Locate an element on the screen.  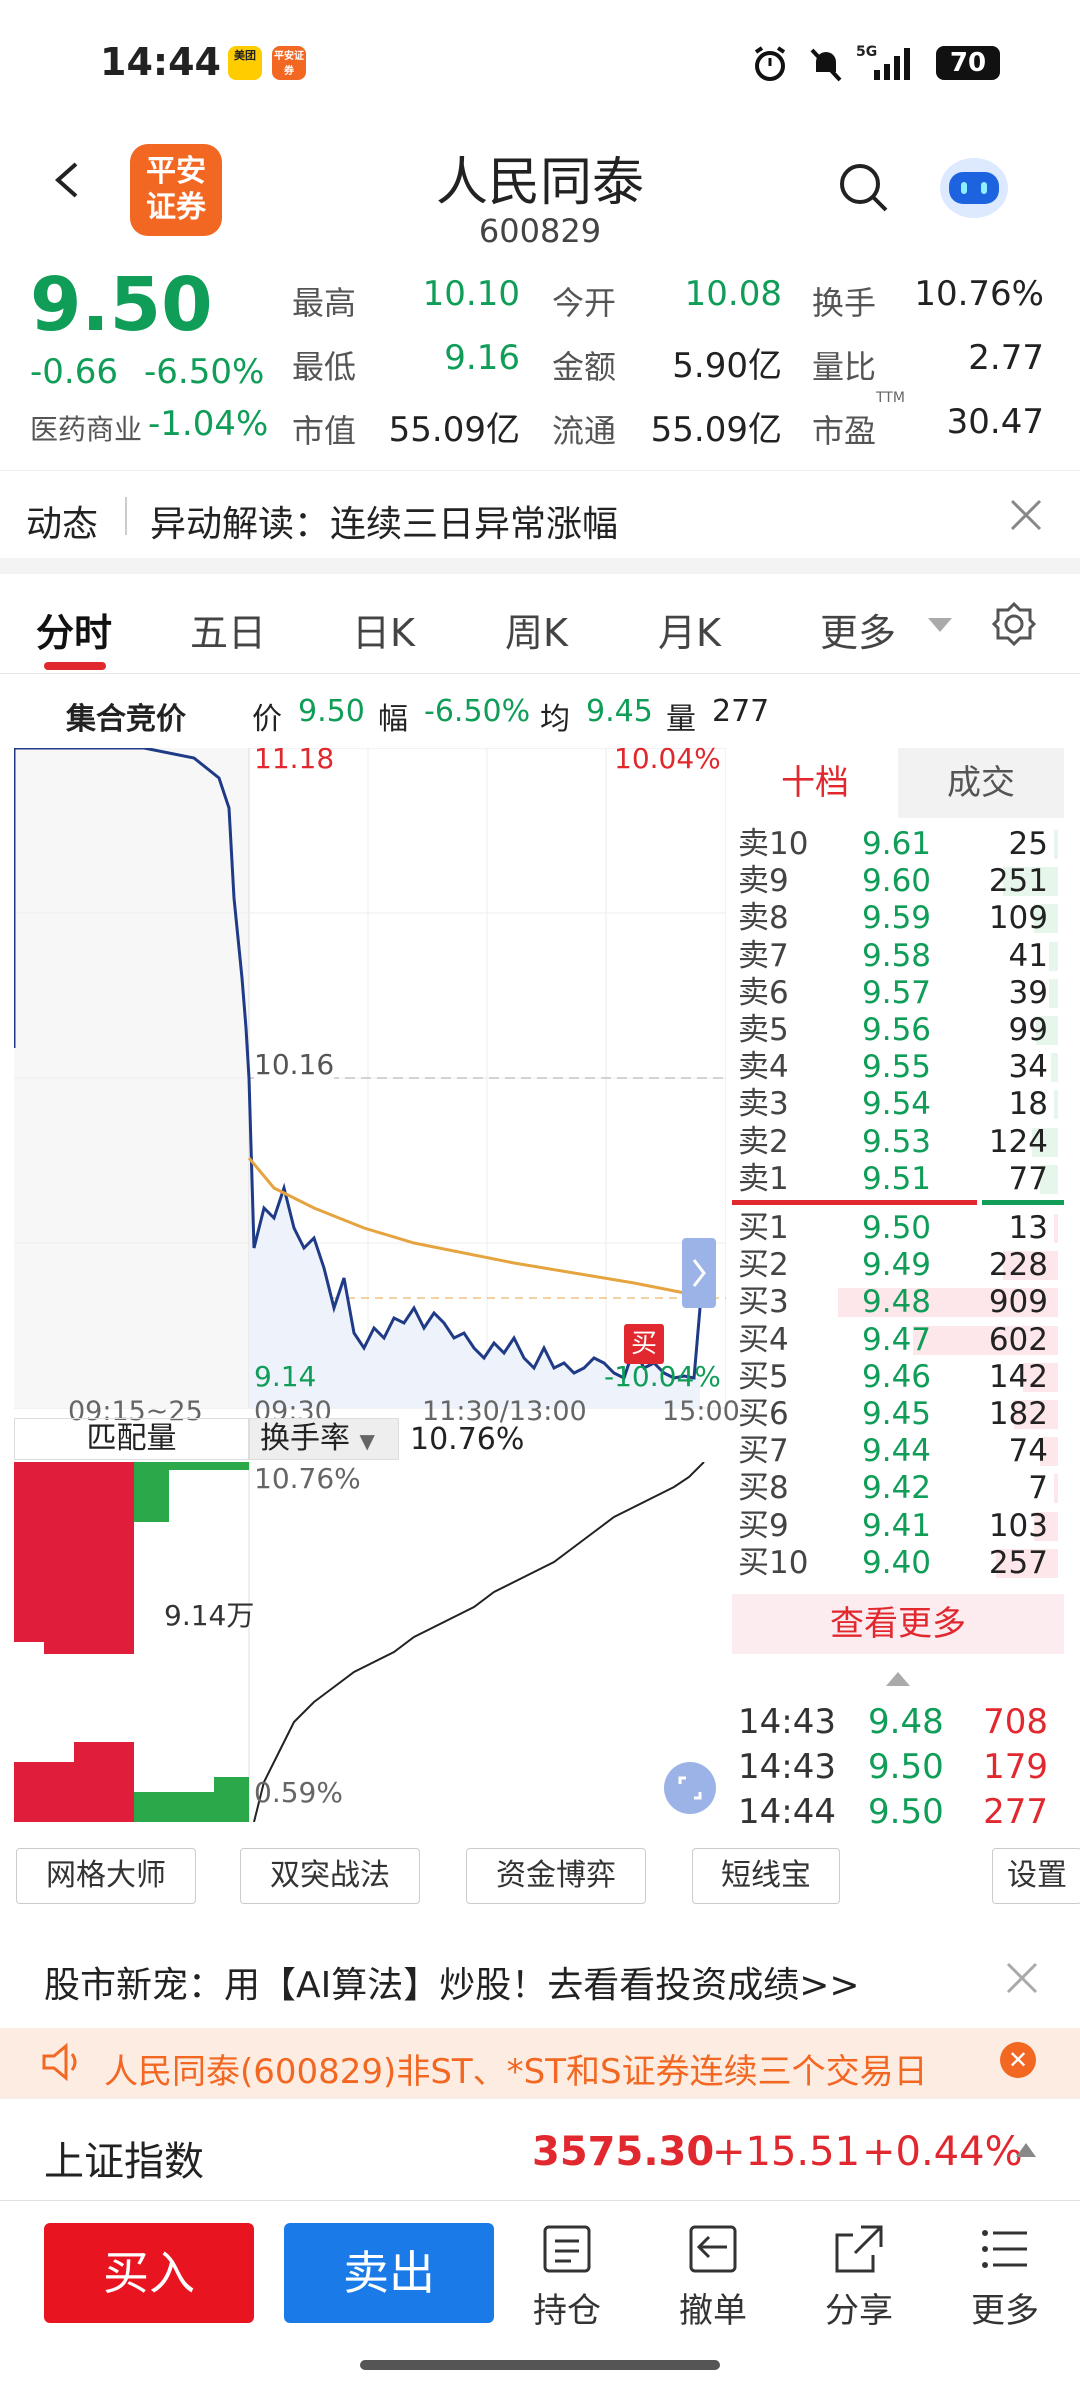
trade-row: 14:43 9.48 708 is located at coordinates (897, 1722).